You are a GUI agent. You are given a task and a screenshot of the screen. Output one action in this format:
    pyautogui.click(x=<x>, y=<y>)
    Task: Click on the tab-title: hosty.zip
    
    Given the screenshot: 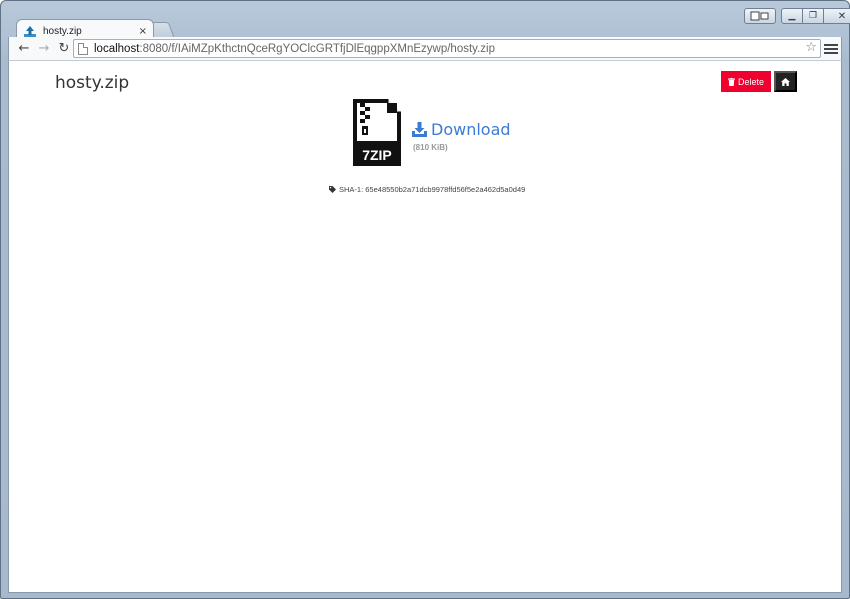 What is the action you would take?
    pyautogui.click(x=62, y=31)
    